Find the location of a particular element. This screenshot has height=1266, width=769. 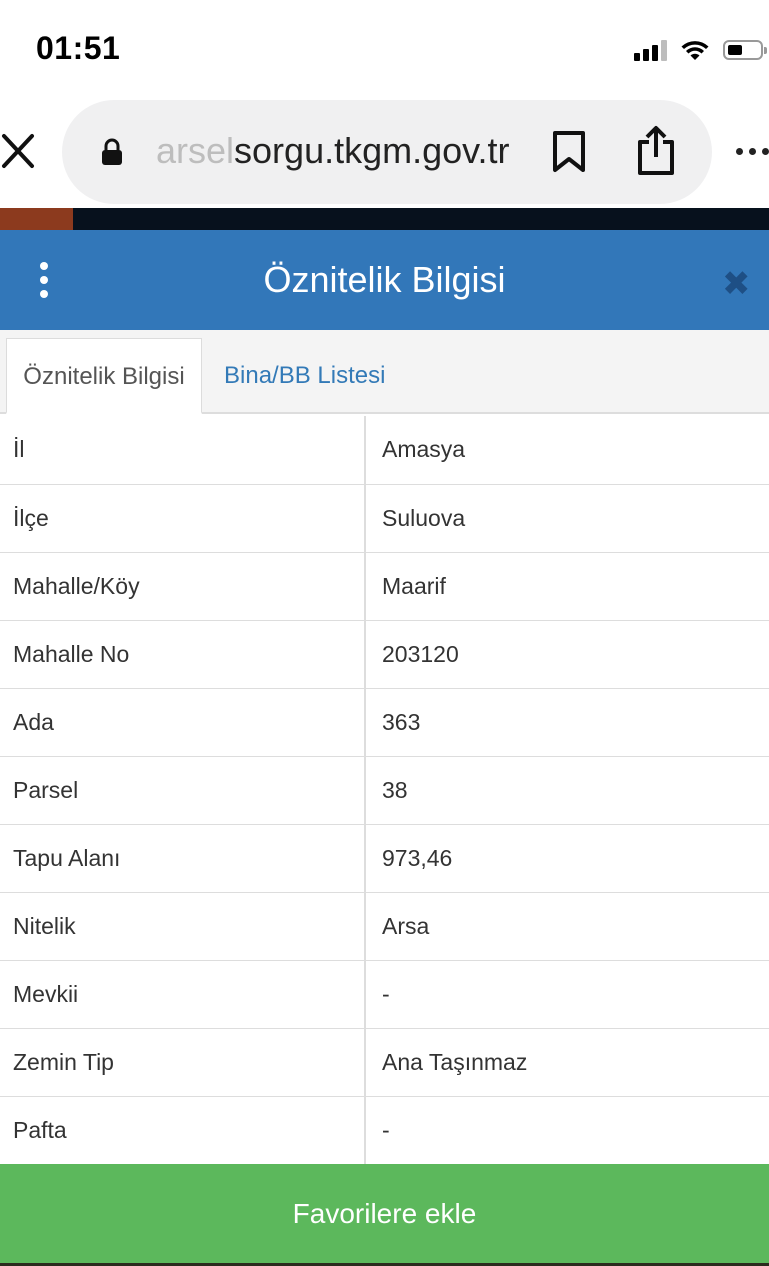

table-row: Mahalle No 203120 is located at coordinates (384, 654).